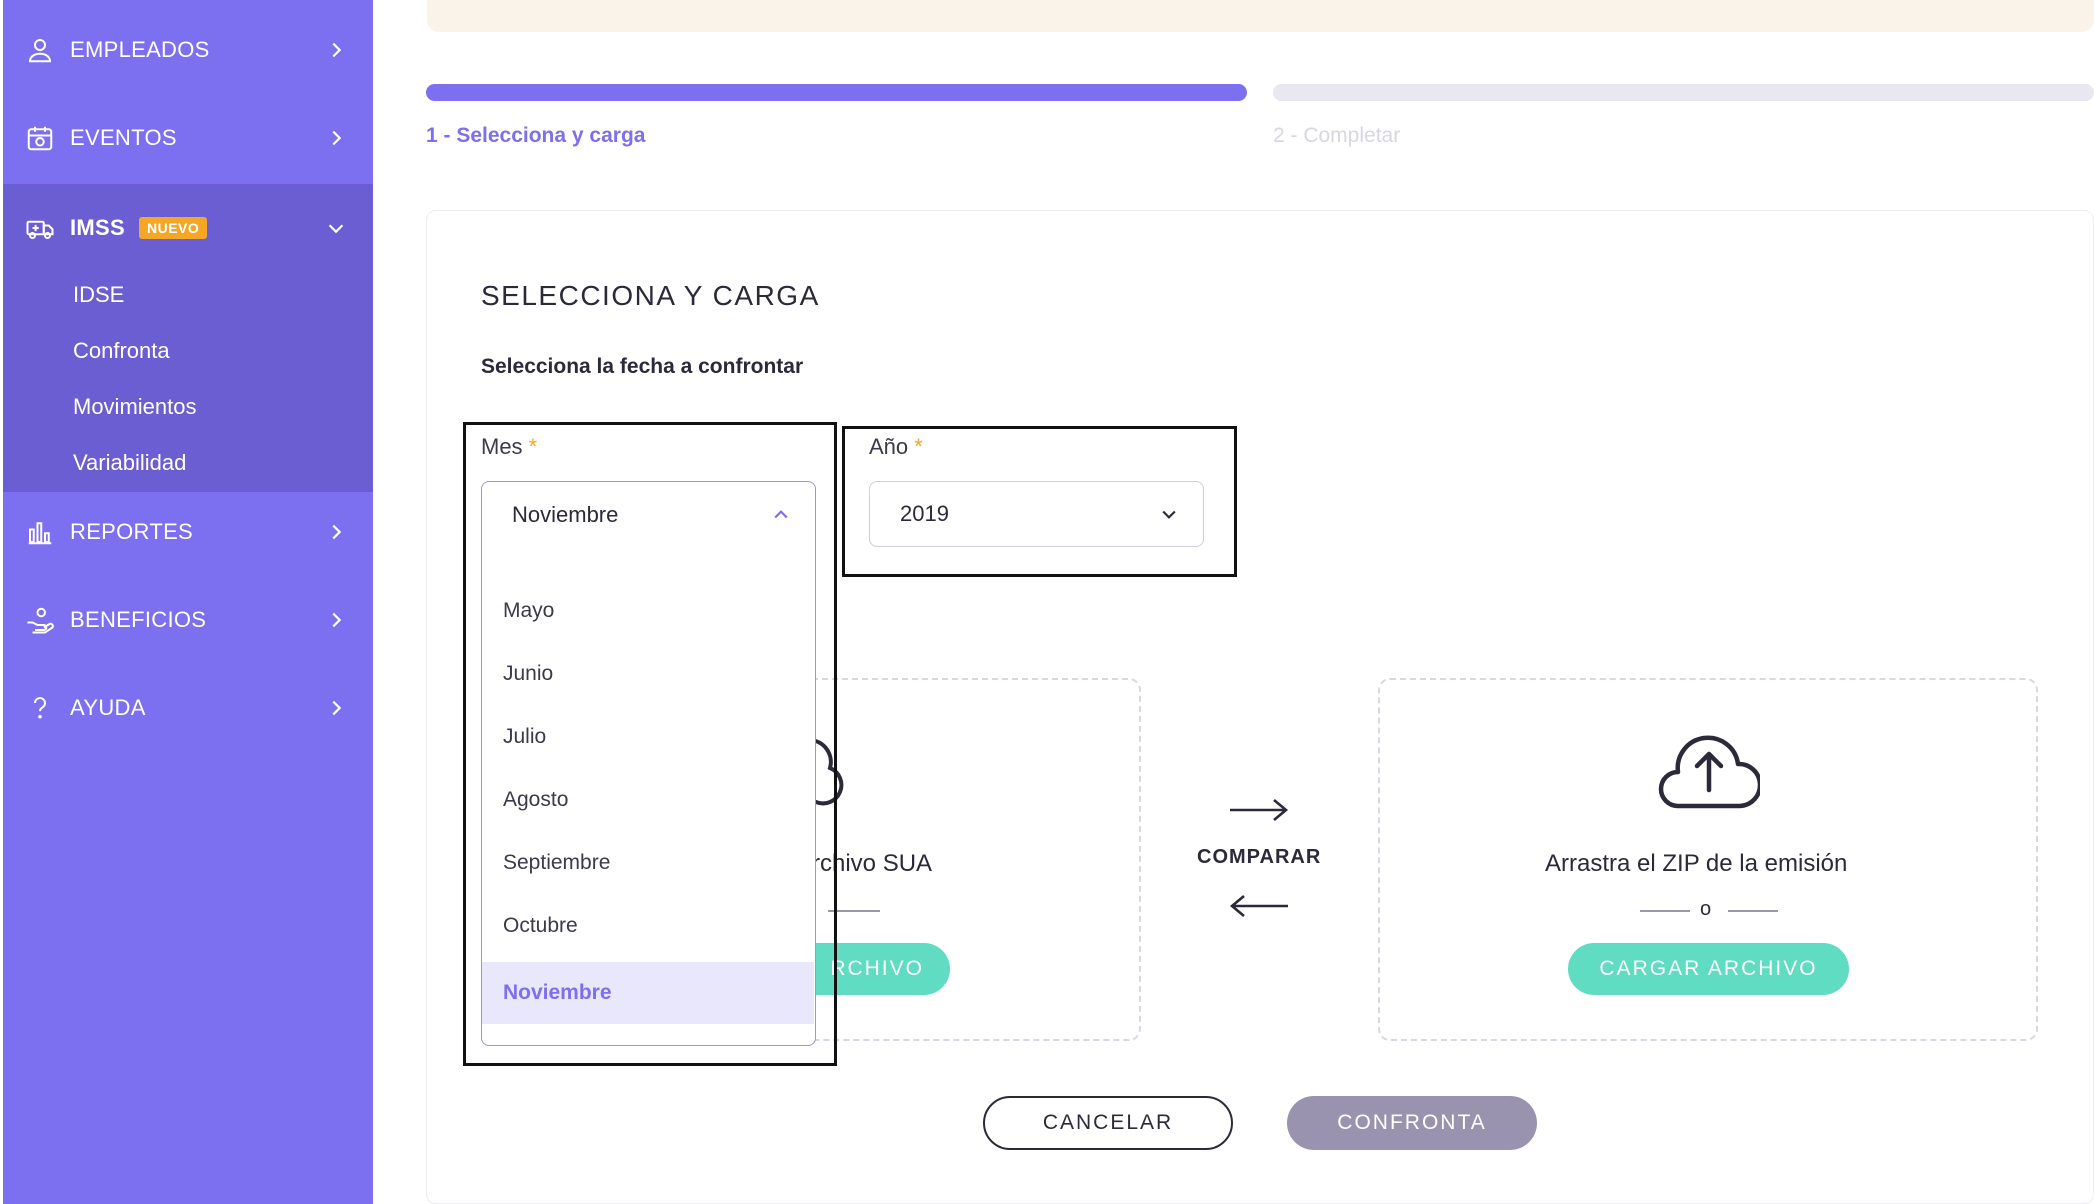 Image resolution: width=2094 pixels, height=1204 pixels. I want to click on confronta-button: CONFRONTA, so click(1412, 1123).